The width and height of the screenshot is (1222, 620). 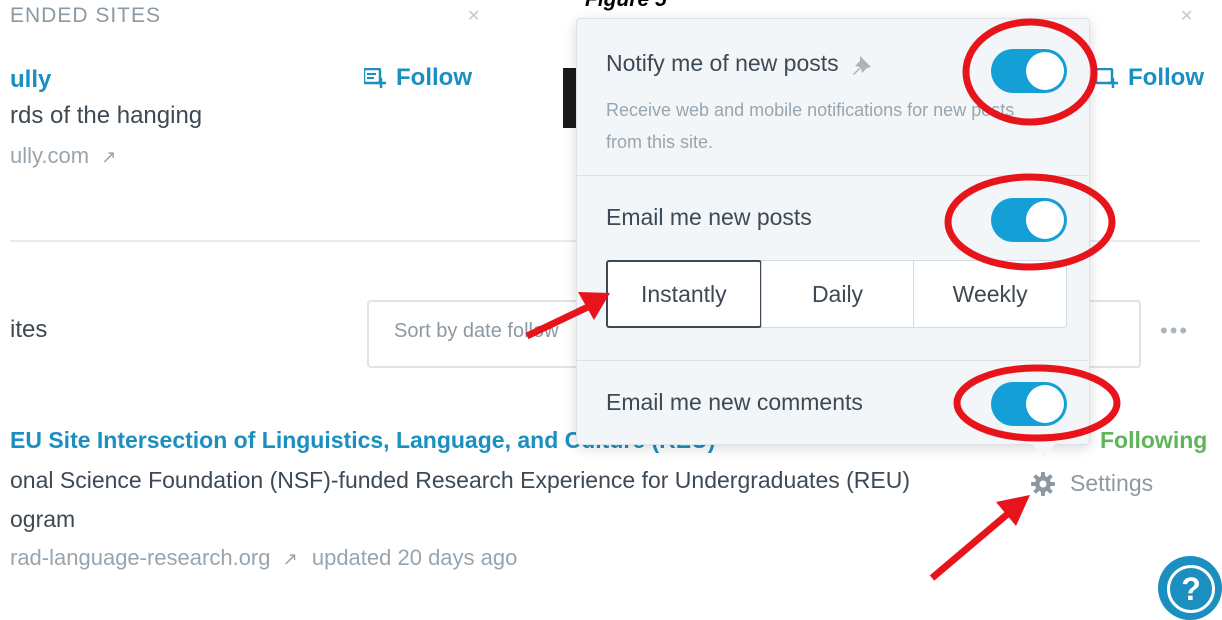 What do you see at coordinates (709, 217) in the screenshot?
I see `email-posts-label: Email me new posts` at bounding box center [709, 217].